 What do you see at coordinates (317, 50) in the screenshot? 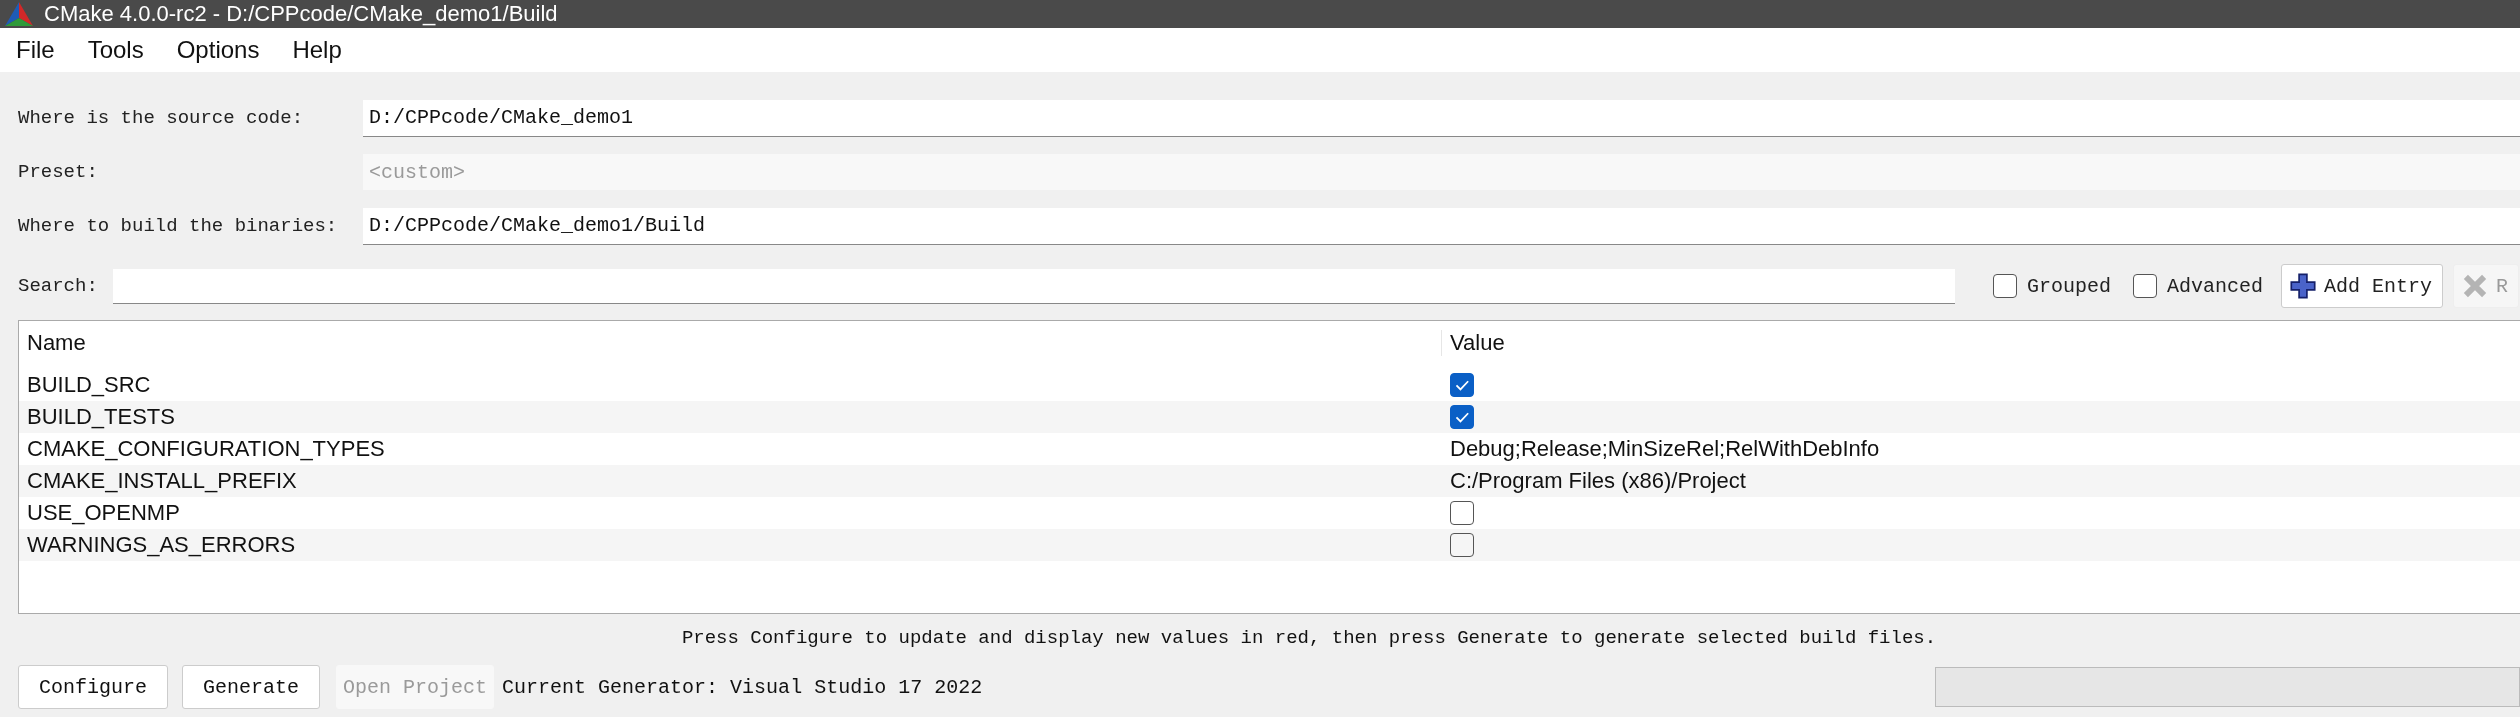
I see `menu-item: Help` at bounding box center [317, 50].